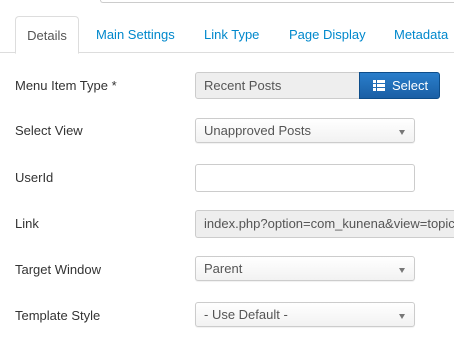 The width and height of the screenshot is (454, 345). Describe the element at coordinates (135, 34) in the screenshot. I see `tab-main-settings: Main Settings` at that location.